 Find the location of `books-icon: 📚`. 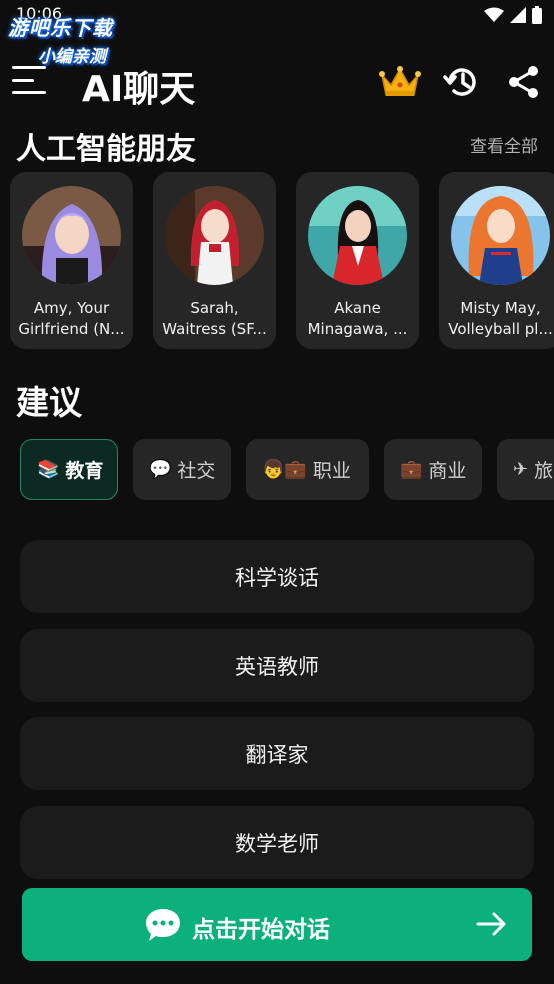

books-icon: 📚 is located at coordinates (48, 469).